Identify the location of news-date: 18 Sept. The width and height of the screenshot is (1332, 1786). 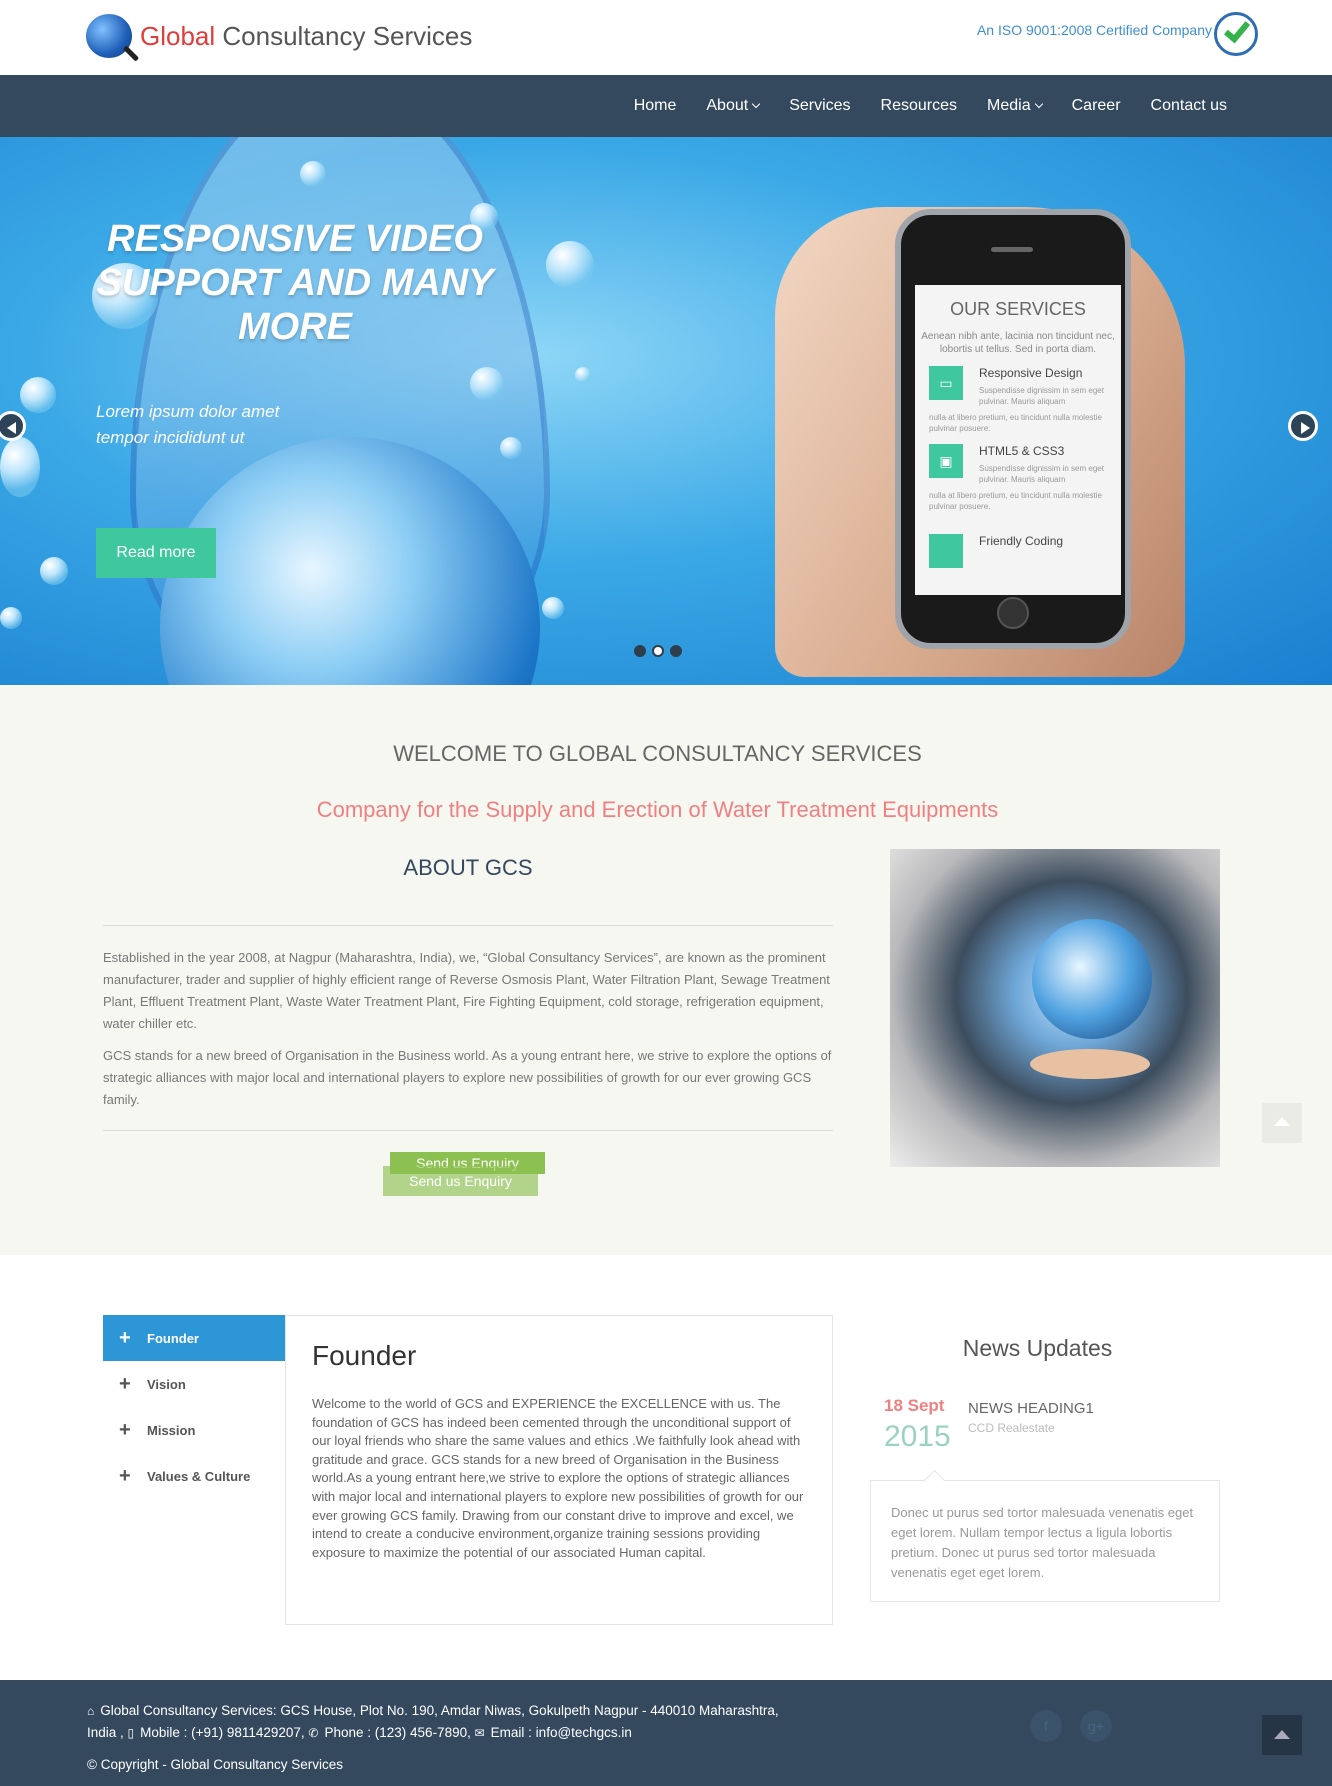
(914, 1405).